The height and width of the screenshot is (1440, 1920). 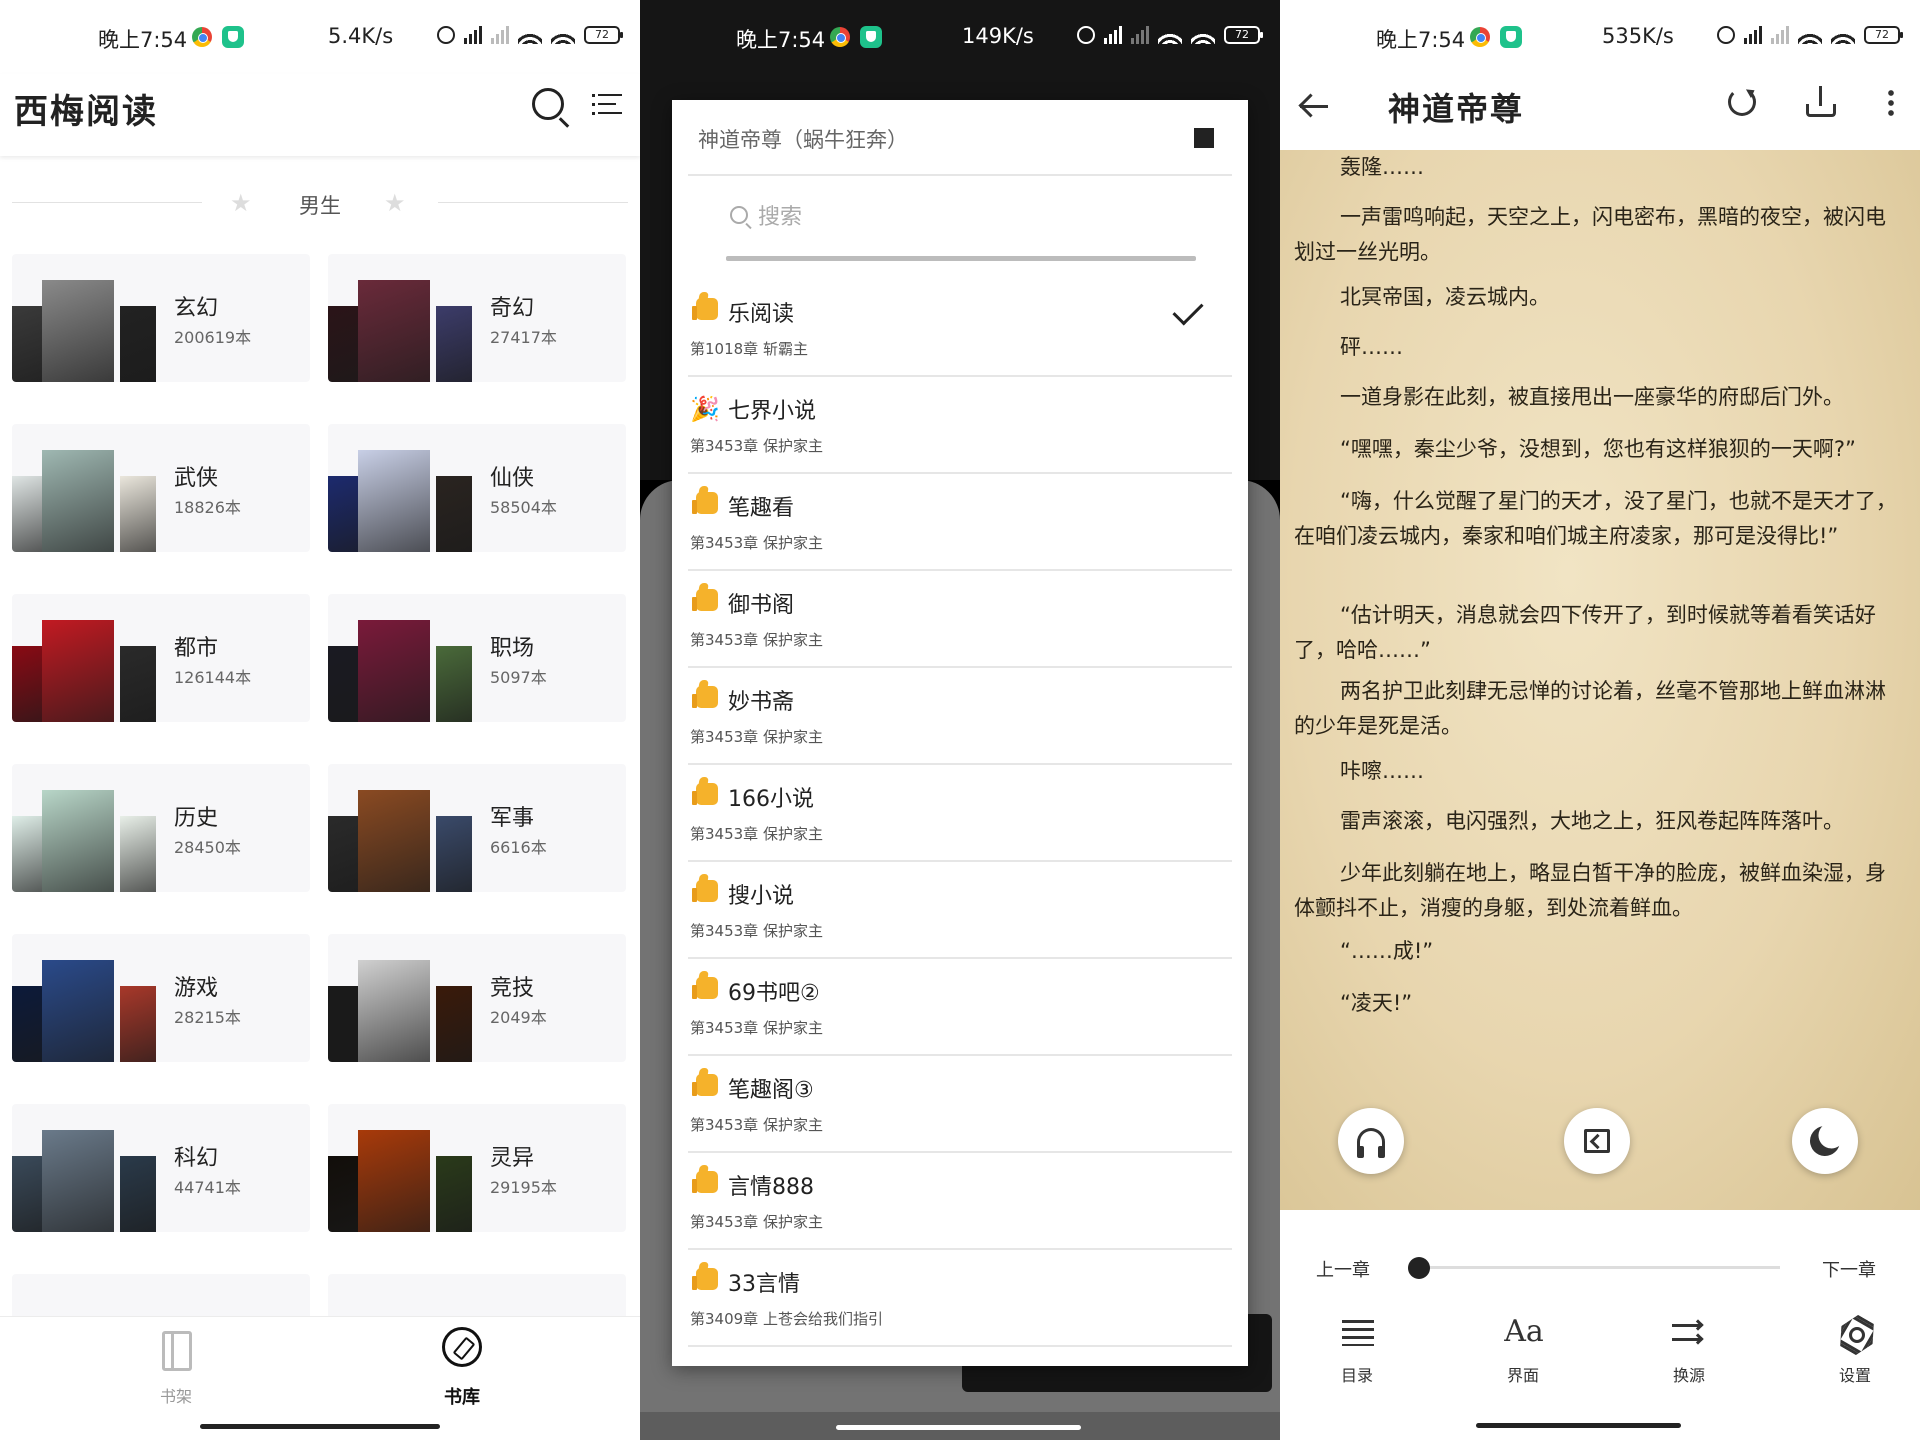 I want to click on source-item: 33言情 第3409章 上苍会给我们指引, so click(x=960, y=1298).